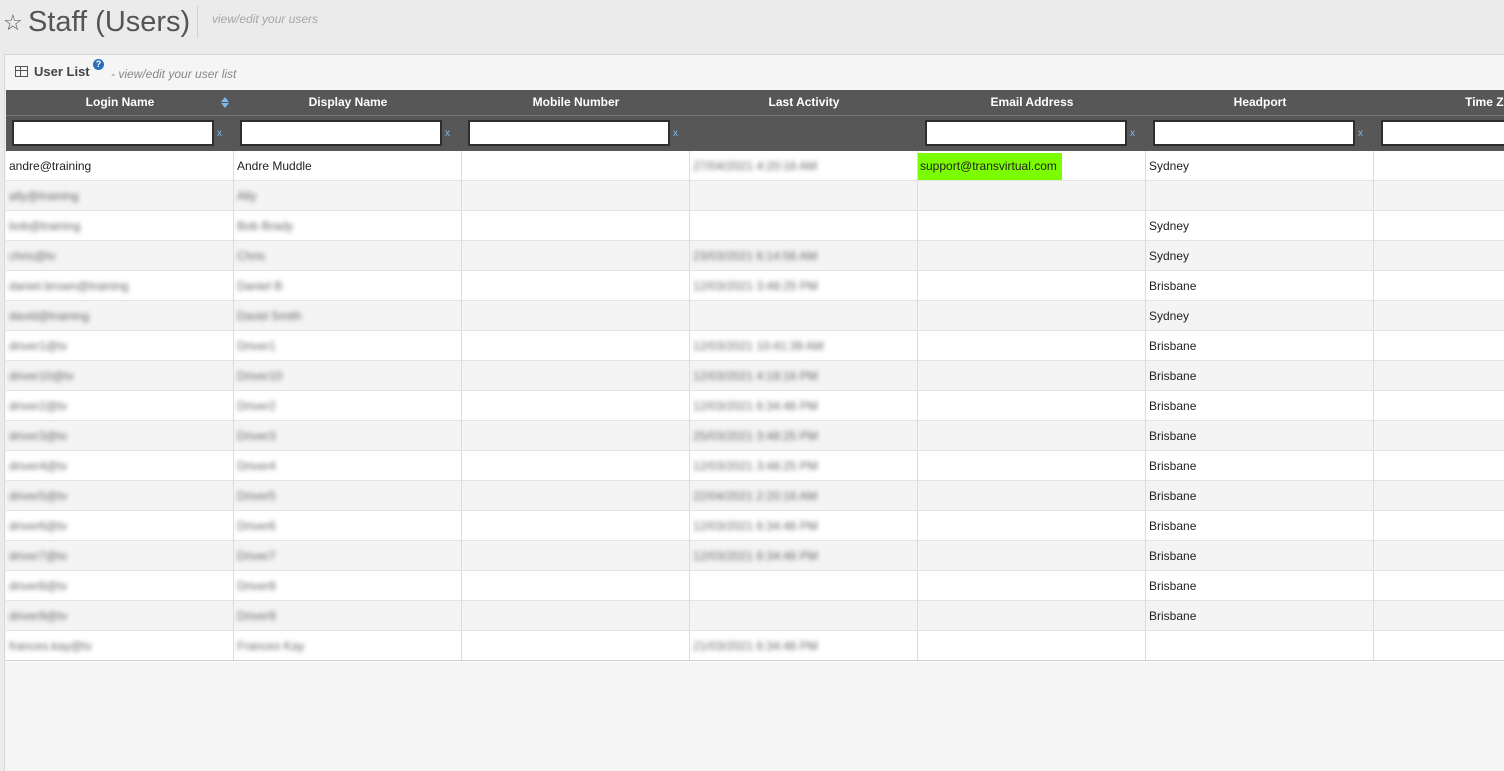  I want to click on login-name-cell: andre@training, so click(120, 166).